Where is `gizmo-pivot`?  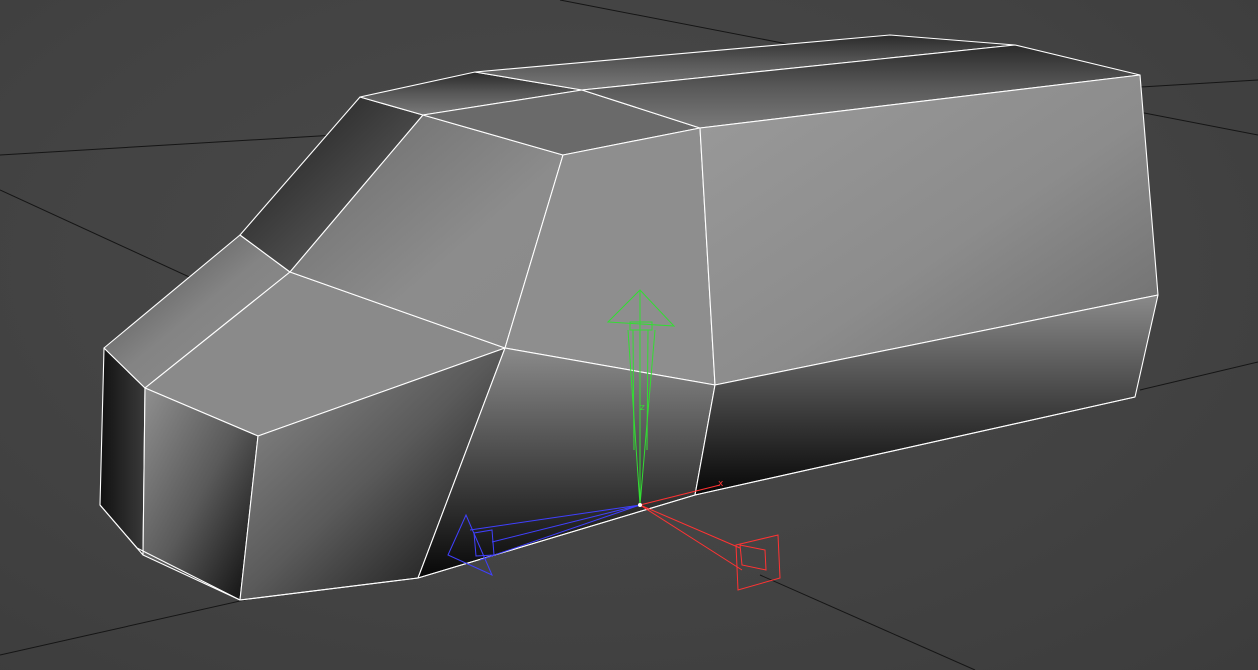
gizmo-pivot is located at coordinates (640, 505).